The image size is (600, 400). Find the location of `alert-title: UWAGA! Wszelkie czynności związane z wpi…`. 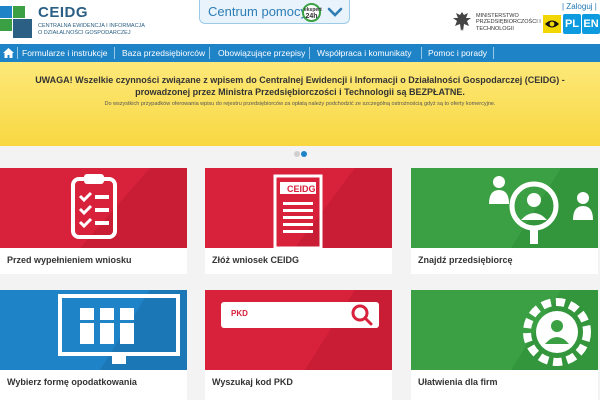

alert-title: UWAGA! Wszelkie czynności związane z wpi… is located at coordinates (300, 86).